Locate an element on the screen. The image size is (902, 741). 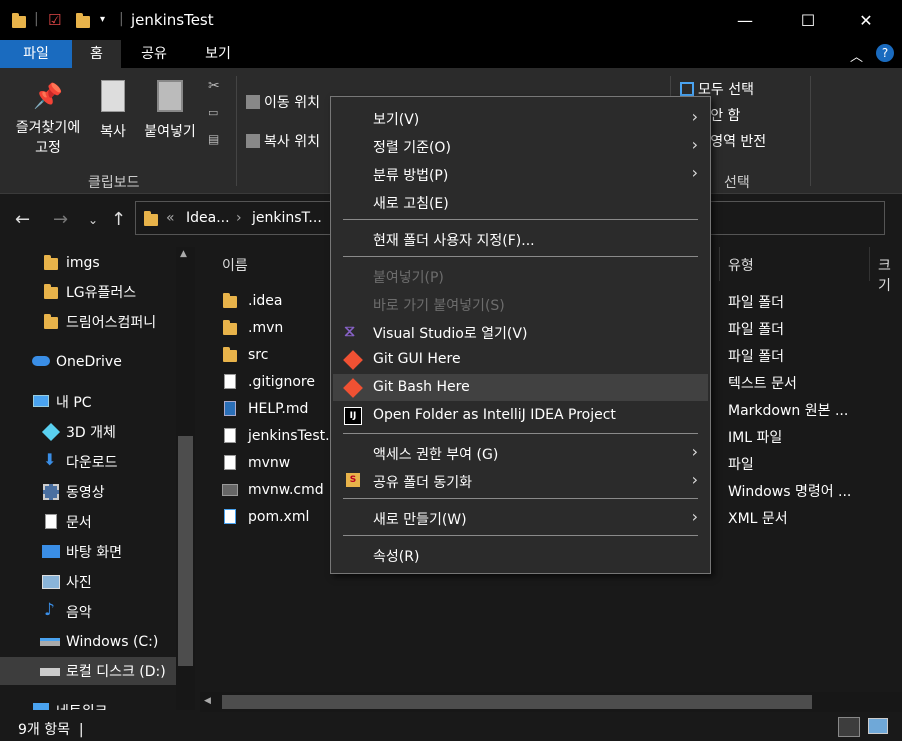
ribbon-tabs: 파일 홈 공유 보기 ︿ ? is located at coordinates (451, 54).